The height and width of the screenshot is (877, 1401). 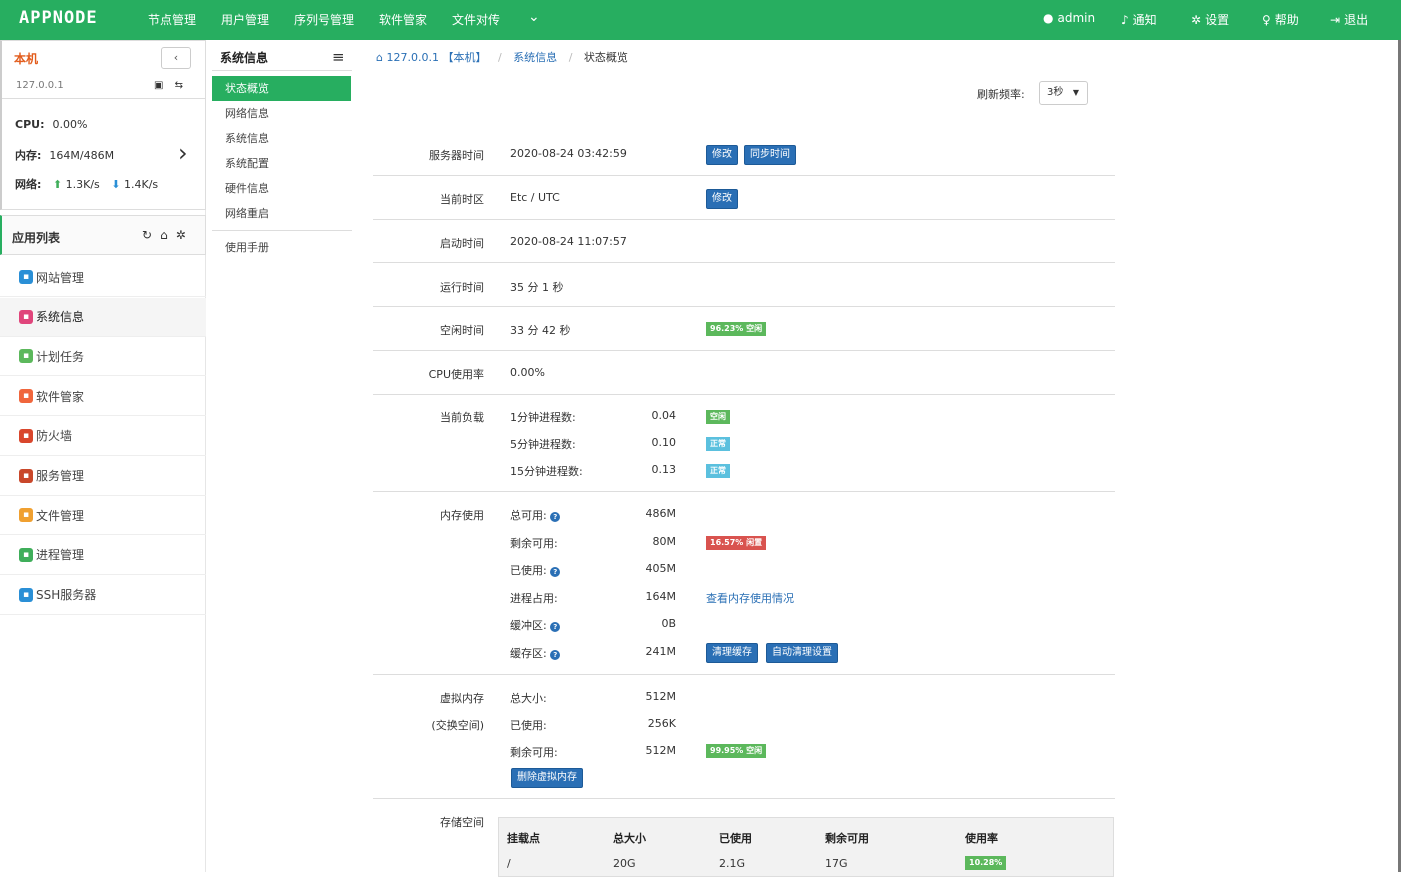 What do you see at coordinates (802, 653) in the screenshot?
I see `auto-clean-settings-button: 自动清理设置` at bounding box center [802, 653].